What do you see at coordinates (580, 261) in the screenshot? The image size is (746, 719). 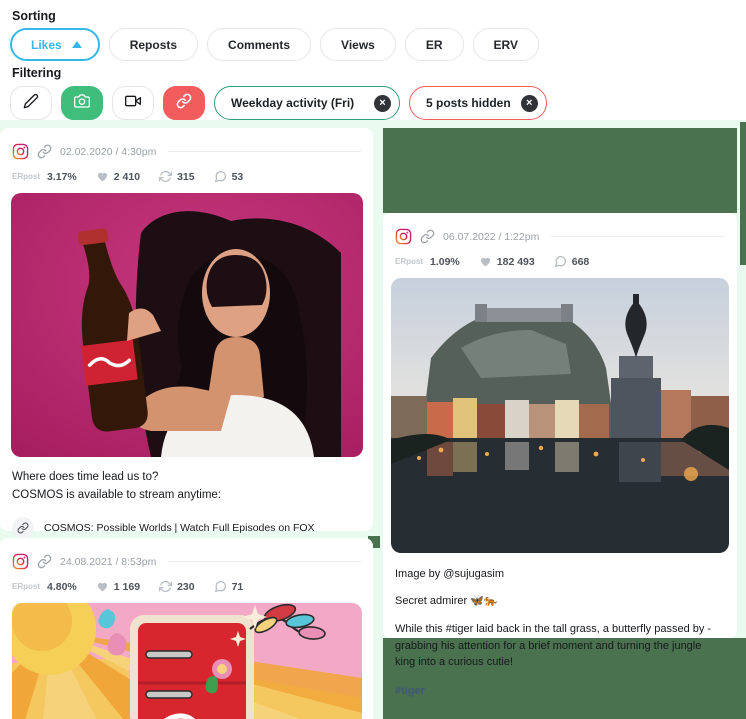 I see `comments-count: 668` at bounding box center [580, 261].